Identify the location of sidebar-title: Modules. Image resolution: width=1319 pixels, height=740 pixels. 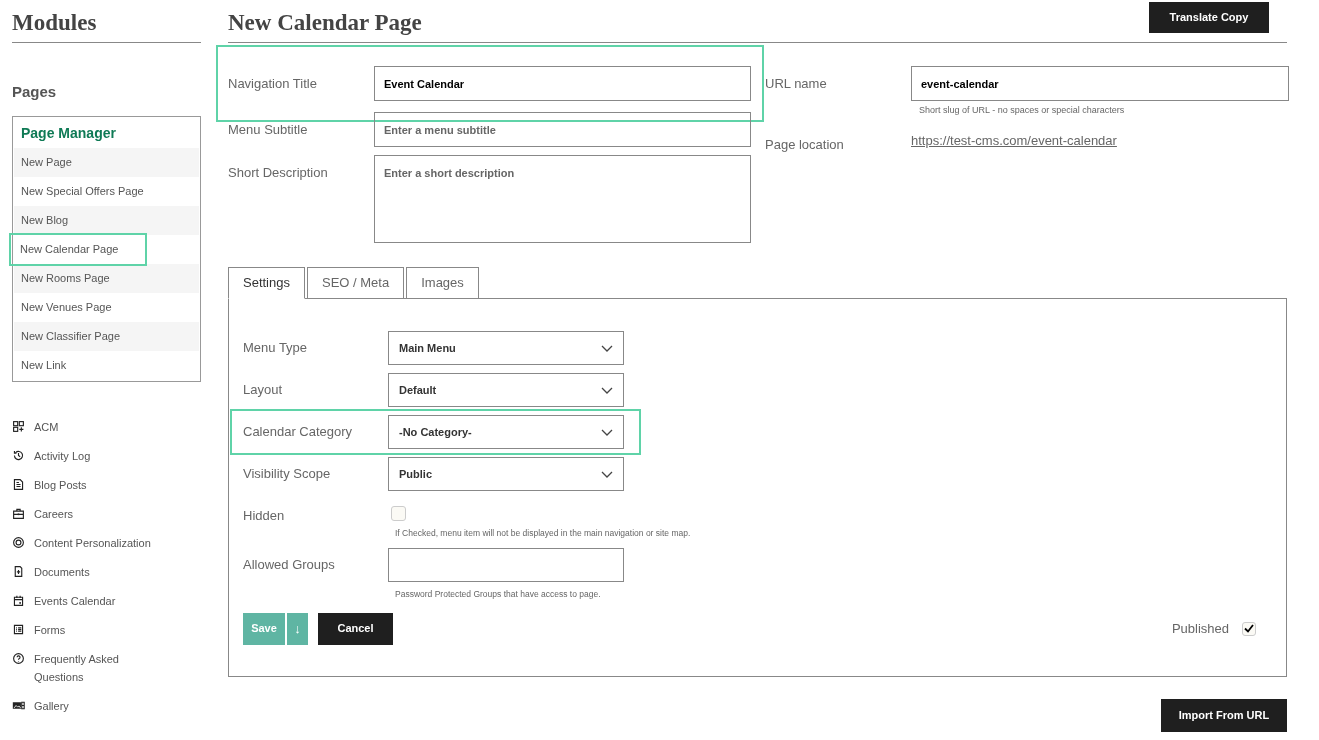
(106, 21).